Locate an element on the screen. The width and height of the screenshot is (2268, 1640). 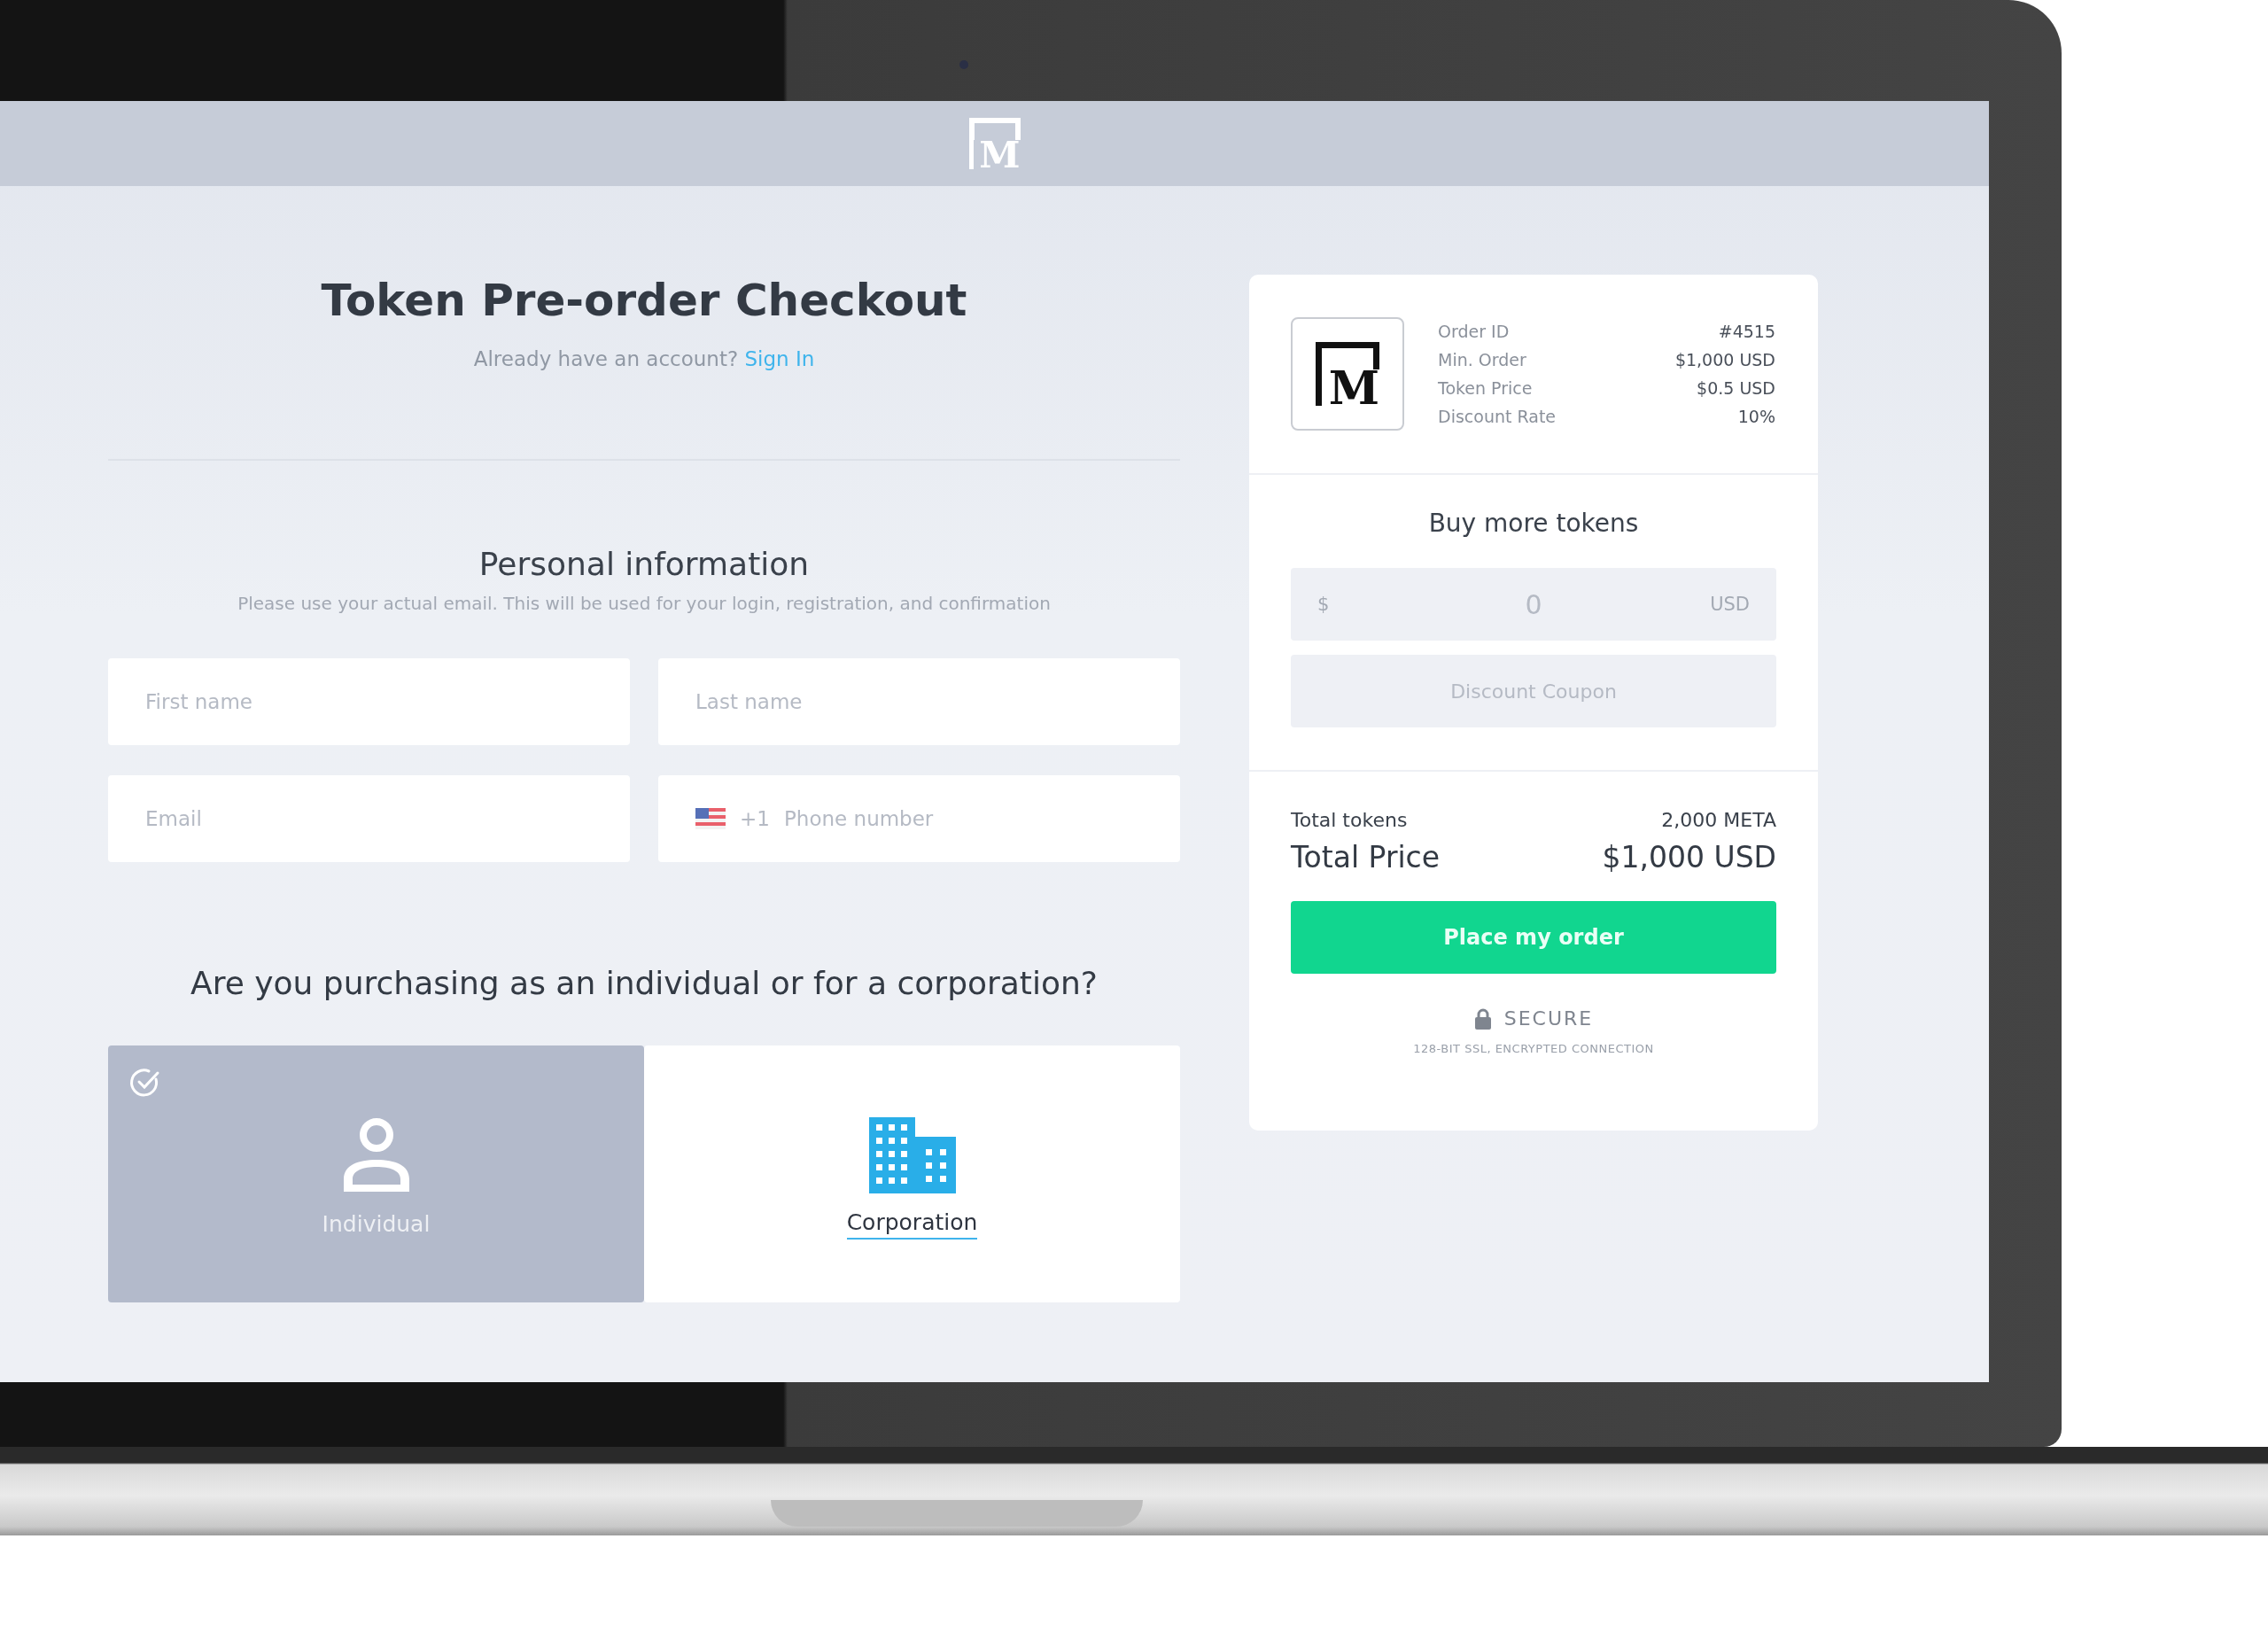
account-prompt: Already have an account? Sign In is located at coordinates (644, 358).